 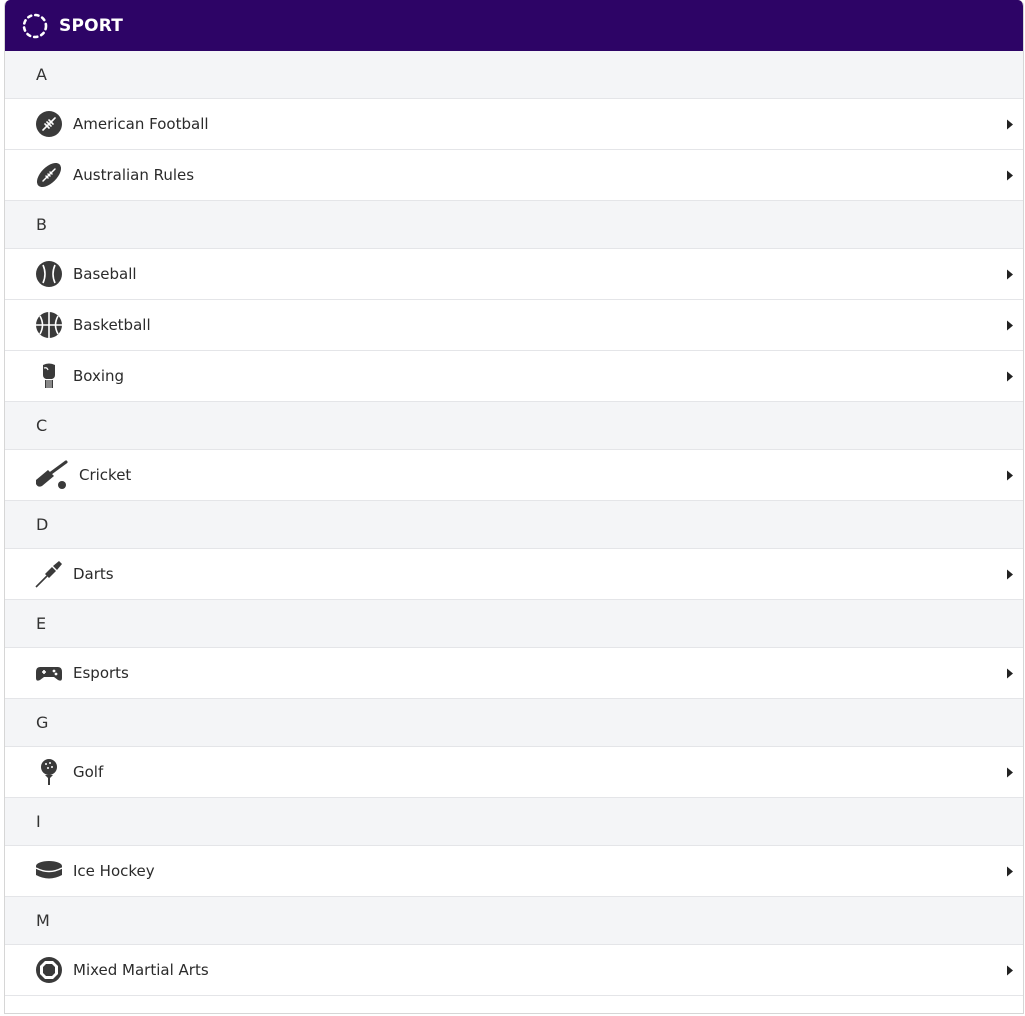 I want to click on sport-item-partial, so click(x=514, y=1004).